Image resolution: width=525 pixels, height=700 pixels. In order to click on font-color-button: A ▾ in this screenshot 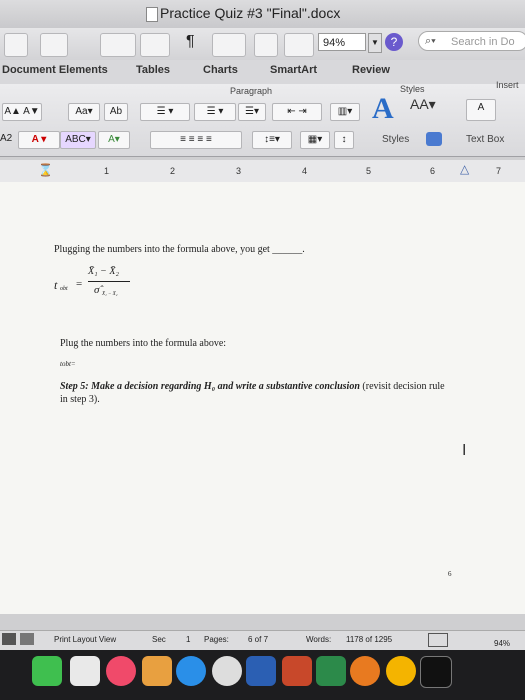, I will do `click(39, 140)`.